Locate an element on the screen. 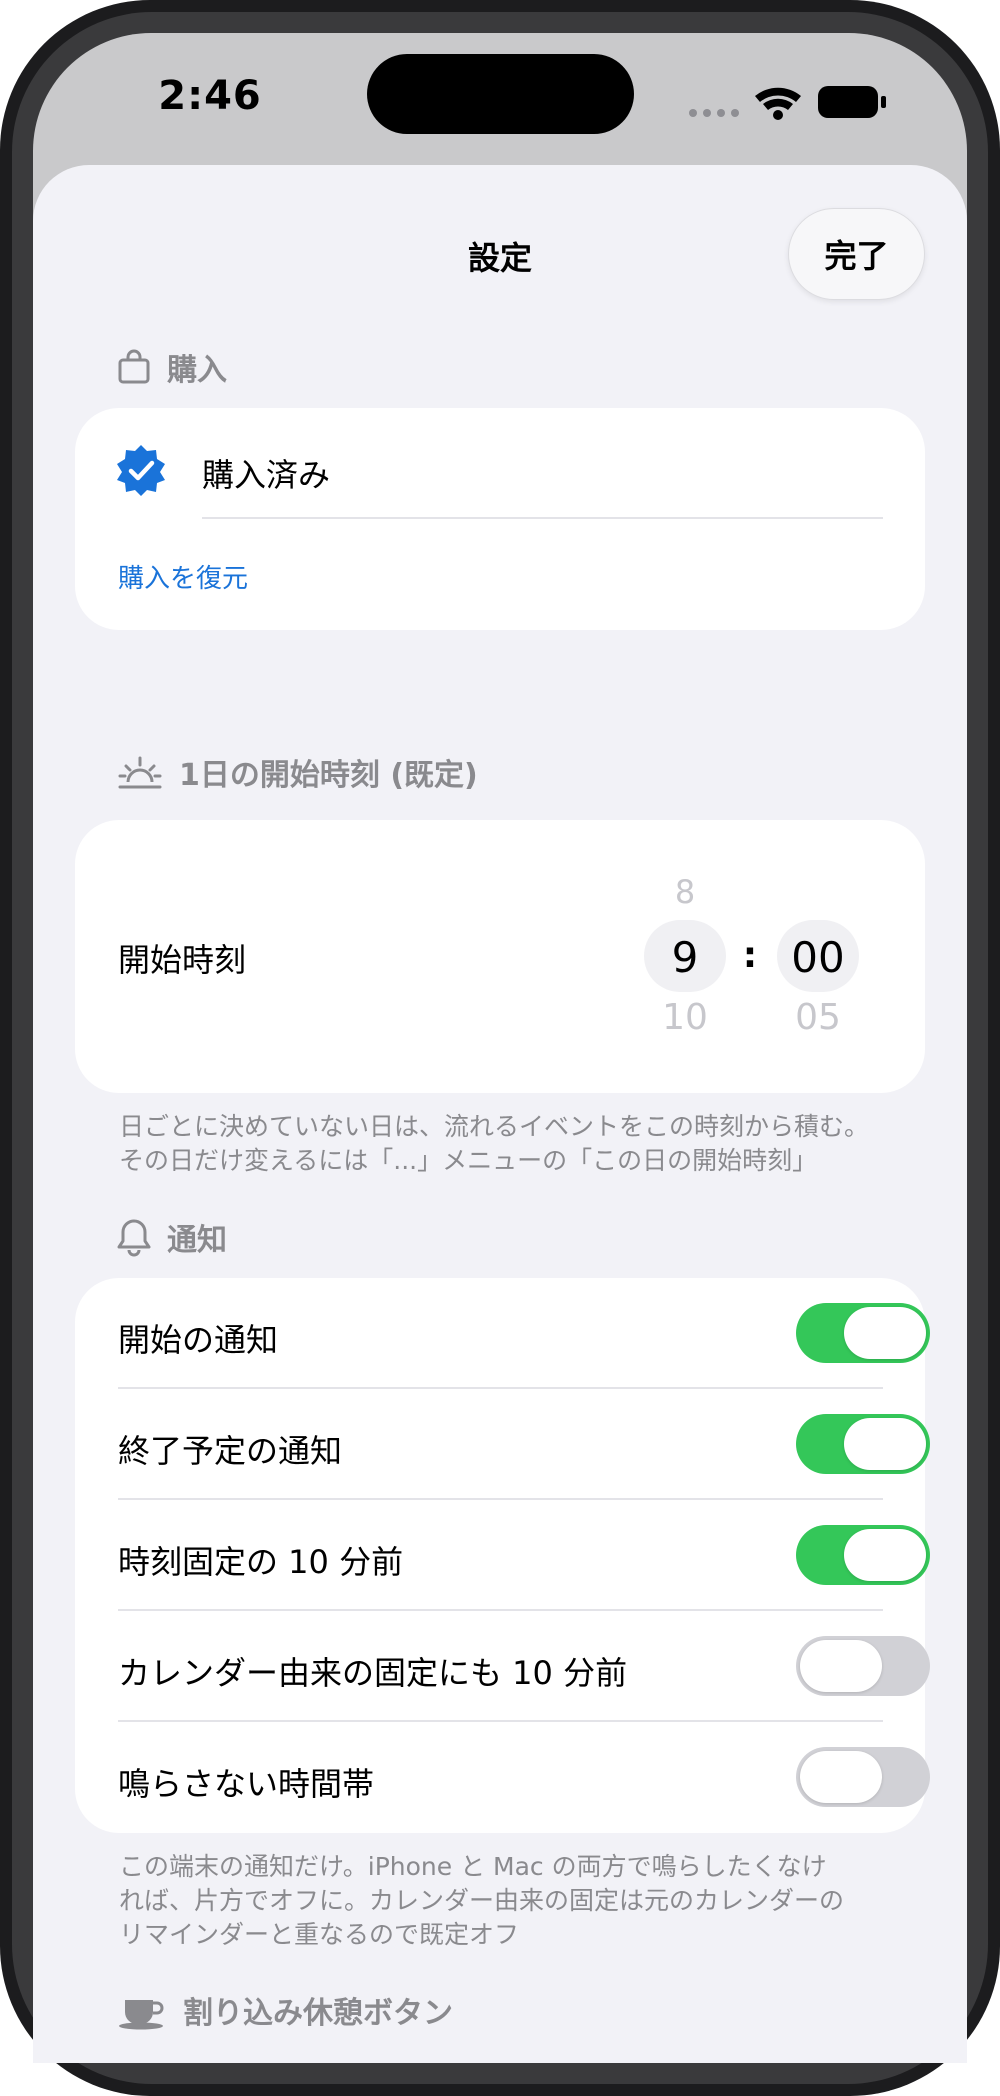  section-header-notifications: 通知 is located at coordinates (172, 1237).